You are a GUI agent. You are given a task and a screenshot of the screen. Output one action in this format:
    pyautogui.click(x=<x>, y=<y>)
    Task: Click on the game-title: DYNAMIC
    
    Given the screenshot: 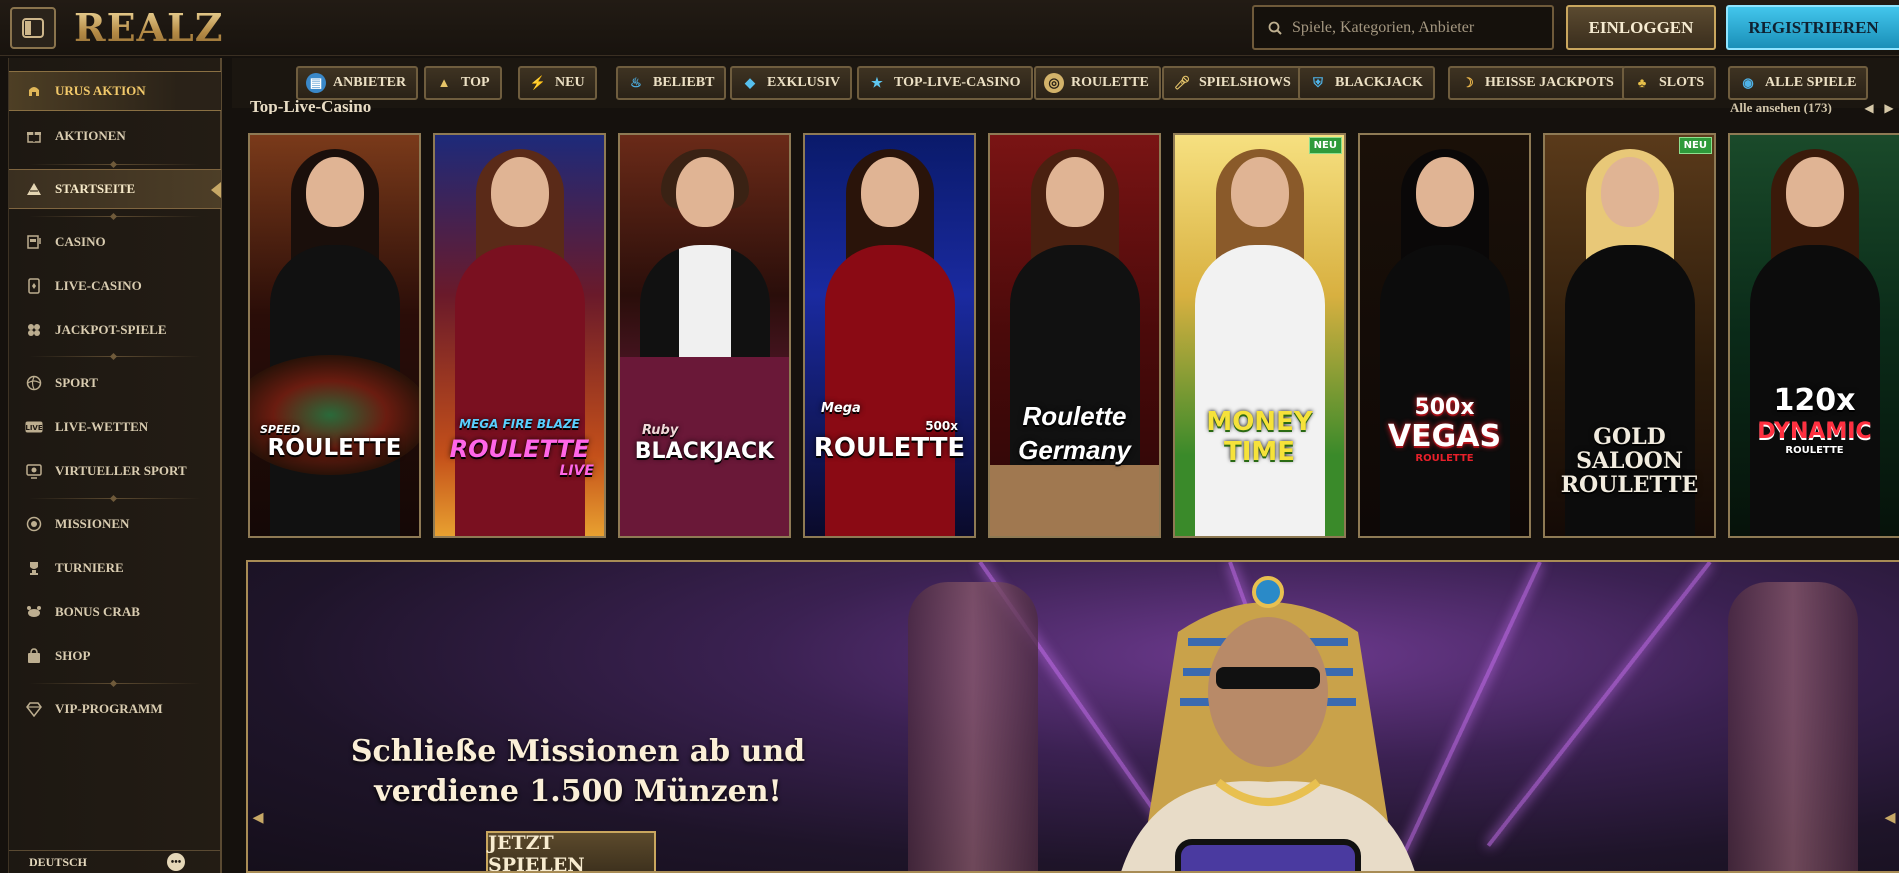 What is the action you would take?
    pyautogui.click(x=1814, y=431)
    